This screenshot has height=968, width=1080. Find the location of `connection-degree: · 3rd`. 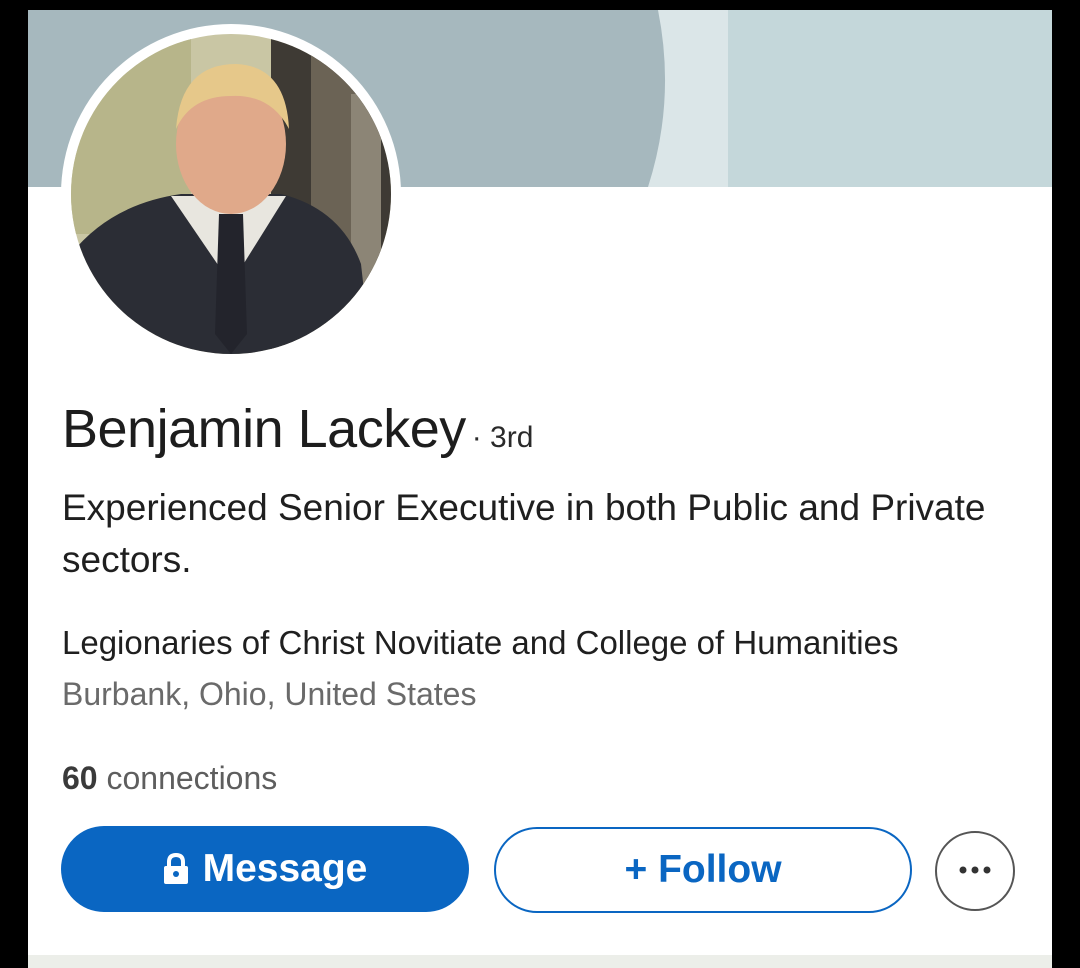

connection-degree: · 3rd is located at coordinates (502, 437).